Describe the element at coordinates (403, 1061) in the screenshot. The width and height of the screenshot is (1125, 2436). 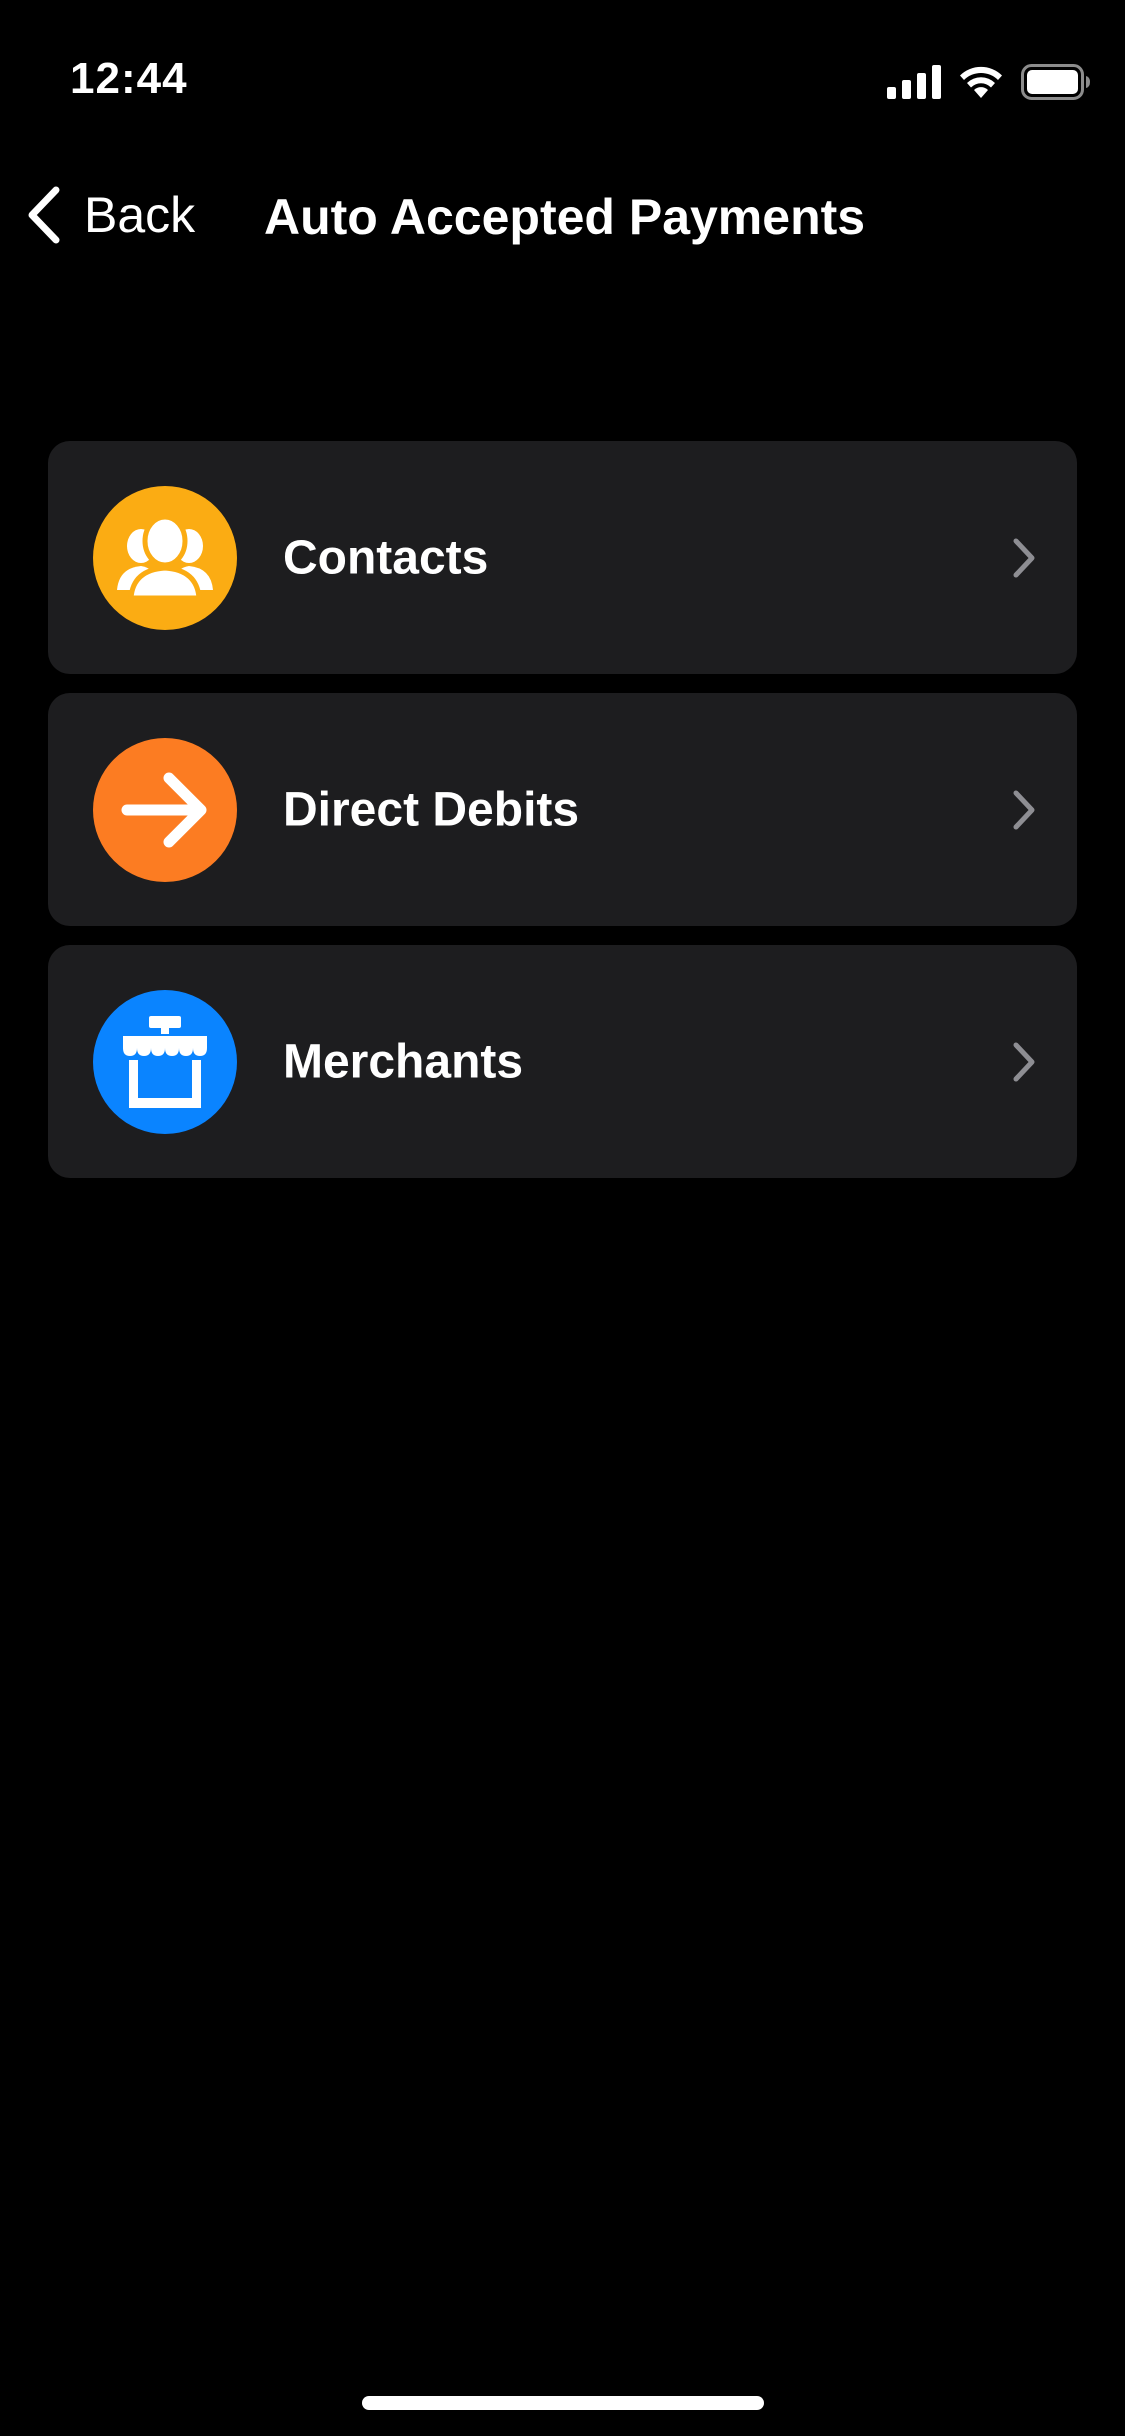
I see `list-item-label: Merchants` at that location.